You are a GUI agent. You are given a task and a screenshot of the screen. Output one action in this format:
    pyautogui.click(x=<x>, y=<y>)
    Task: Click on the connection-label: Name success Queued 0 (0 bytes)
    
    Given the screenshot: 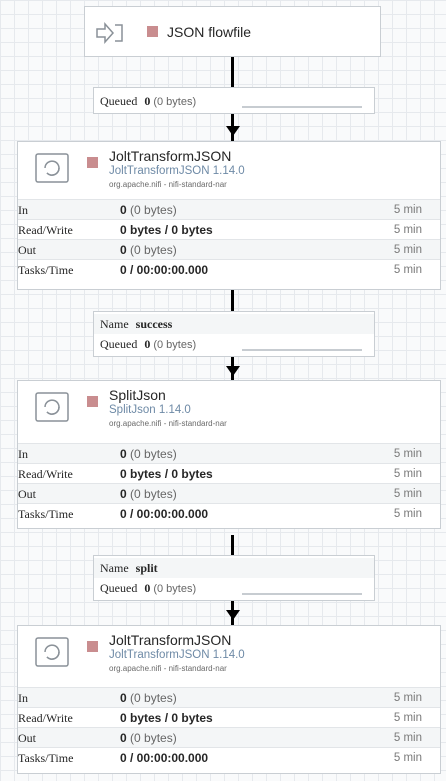 What is the action you would take?
    pyautogui.click(x=234, y=334)
    